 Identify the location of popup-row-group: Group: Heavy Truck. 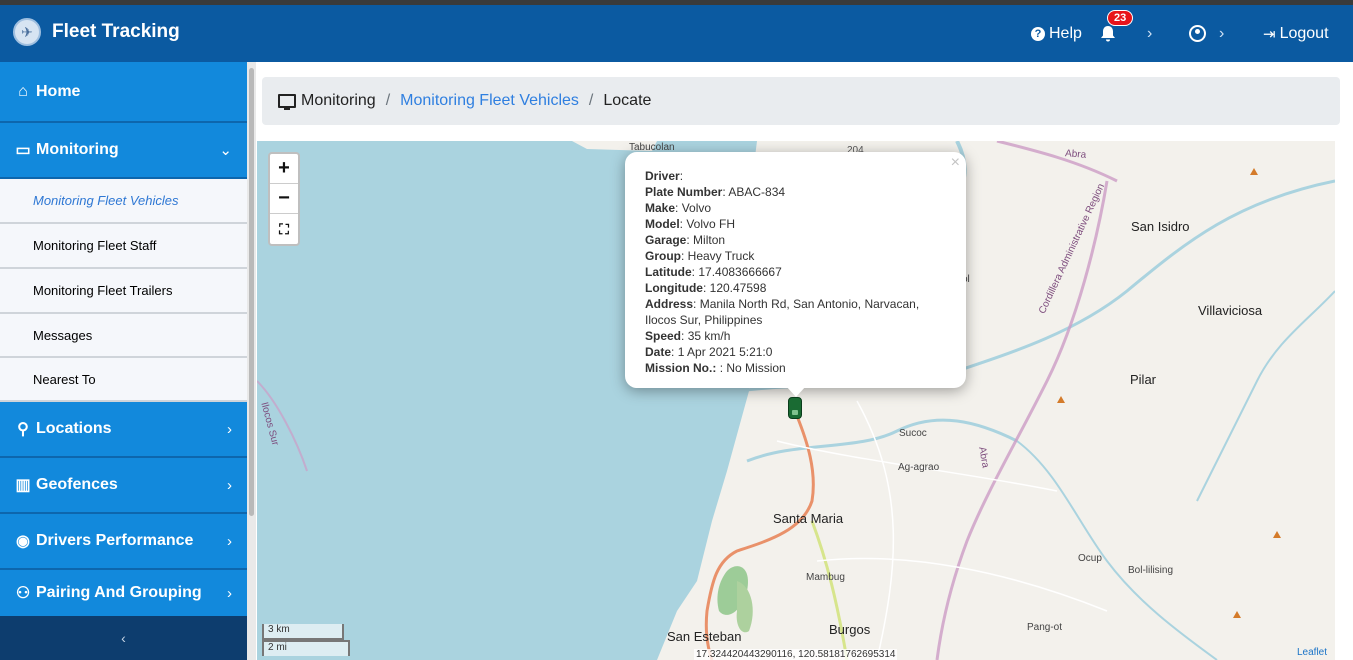
(700, 256).